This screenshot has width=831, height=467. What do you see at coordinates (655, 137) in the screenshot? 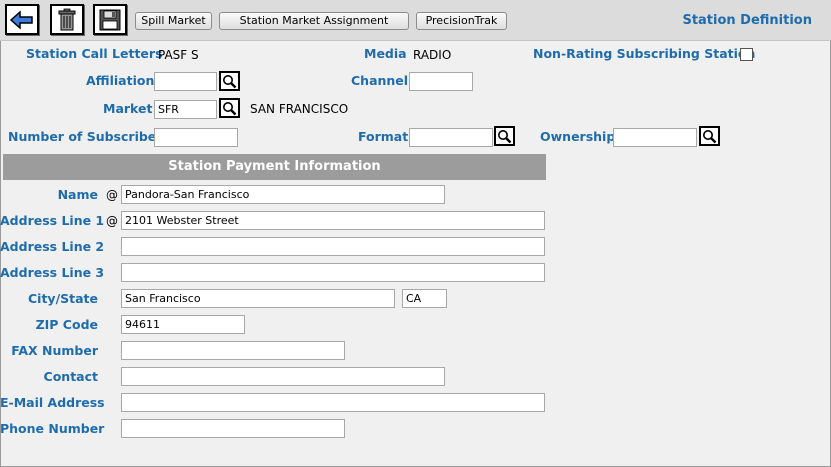
I see `ownership-input` at bounding box center [655, 137].